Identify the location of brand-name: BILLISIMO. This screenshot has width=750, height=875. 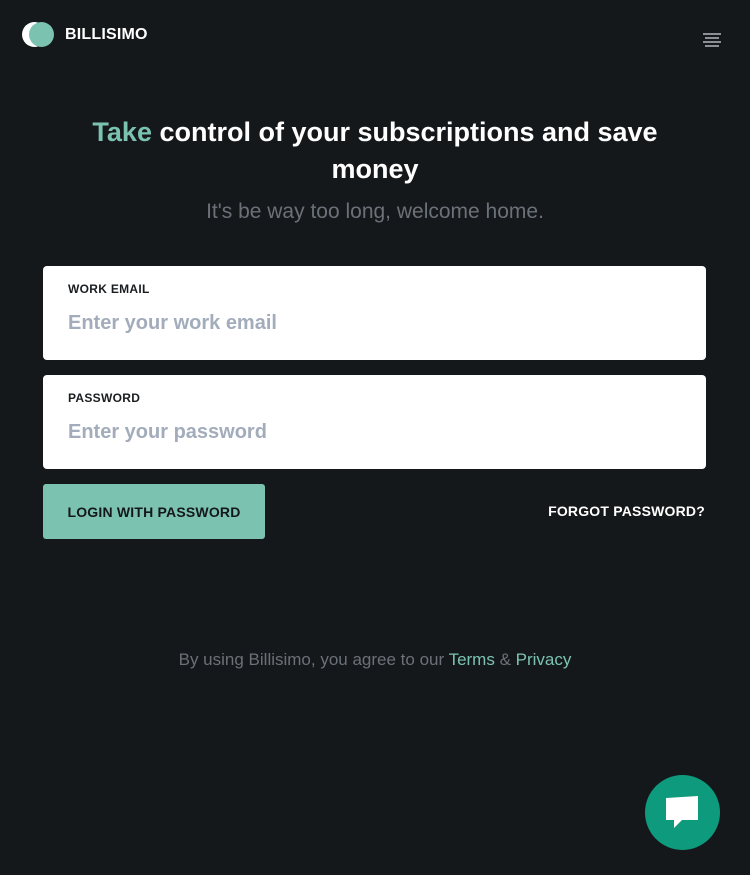
(106, 35).